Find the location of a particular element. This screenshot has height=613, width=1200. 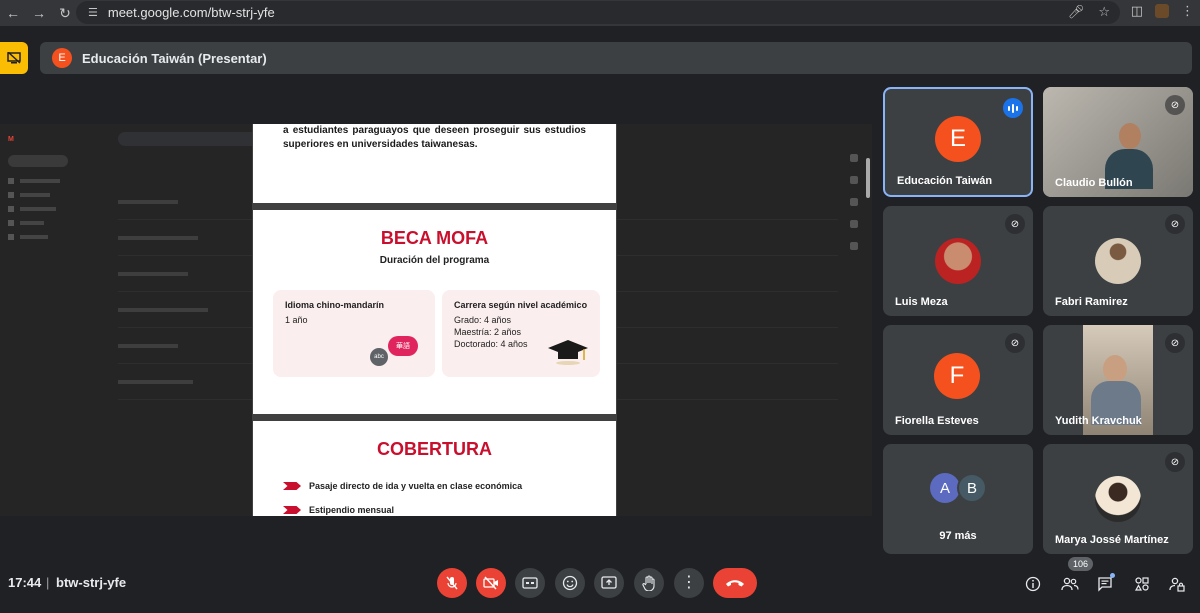

gmail-right-rail is located at coordinates (857, 202).